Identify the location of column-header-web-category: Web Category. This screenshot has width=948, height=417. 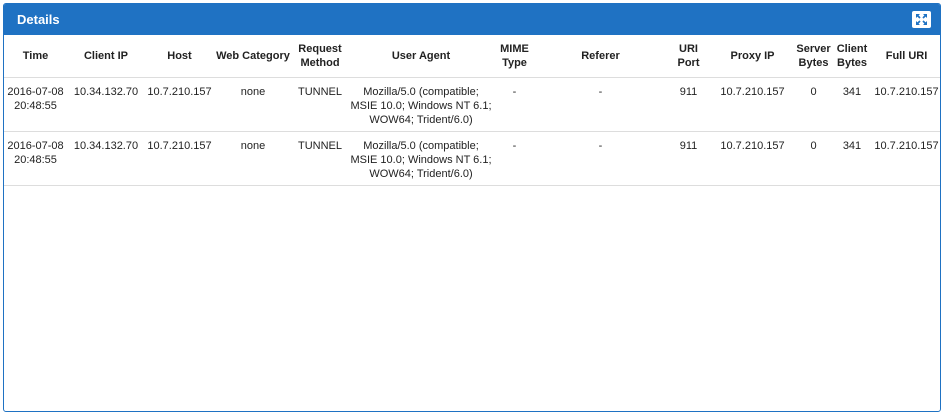
(253, 56).